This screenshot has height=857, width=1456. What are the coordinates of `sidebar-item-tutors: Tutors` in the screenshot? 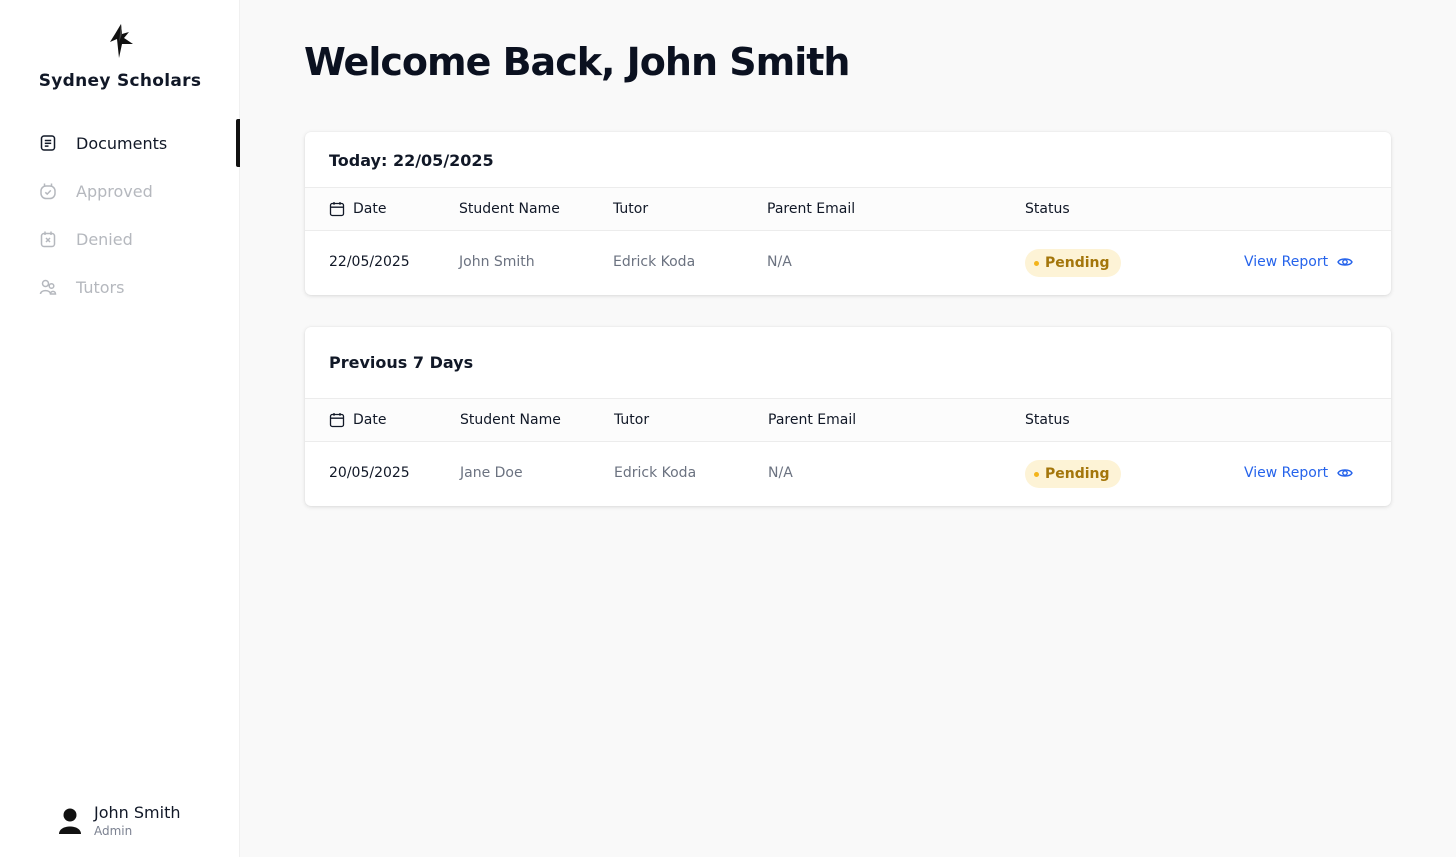 It's located at (120, 287).